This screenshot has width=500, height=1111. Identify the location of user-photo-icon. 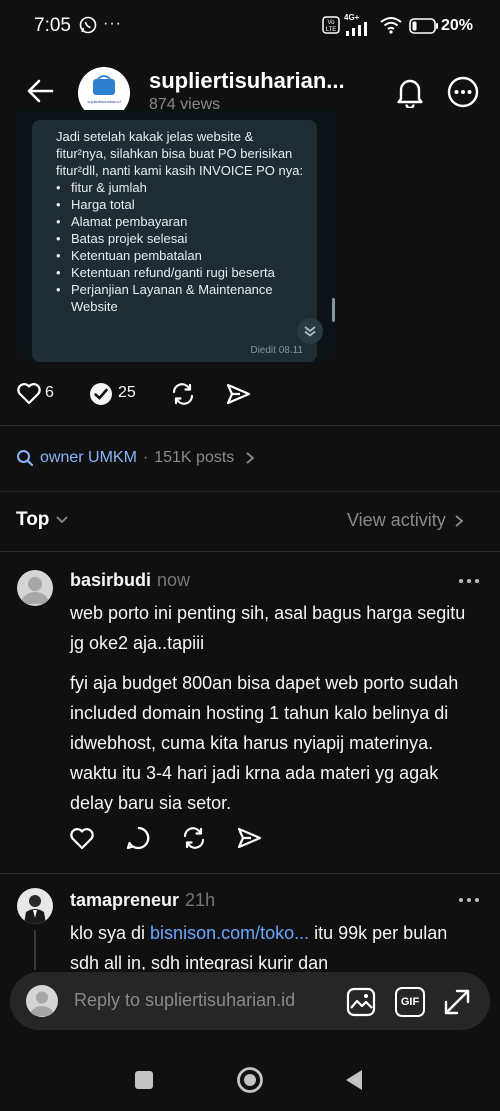
(35, 909).